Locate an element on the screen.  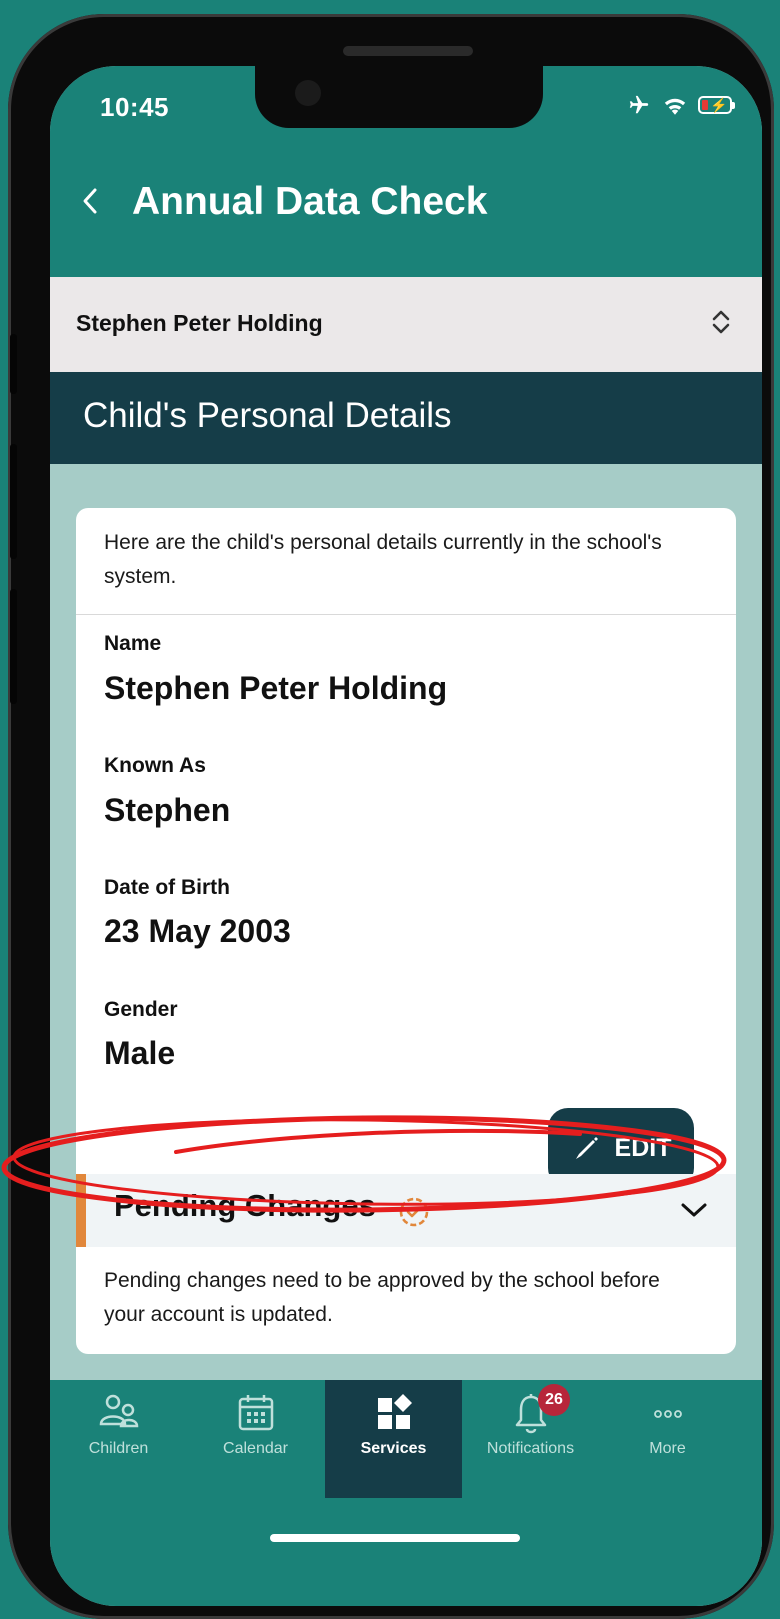
tab-notifications: 26 Notifications is located at coordinates (530, 1439).